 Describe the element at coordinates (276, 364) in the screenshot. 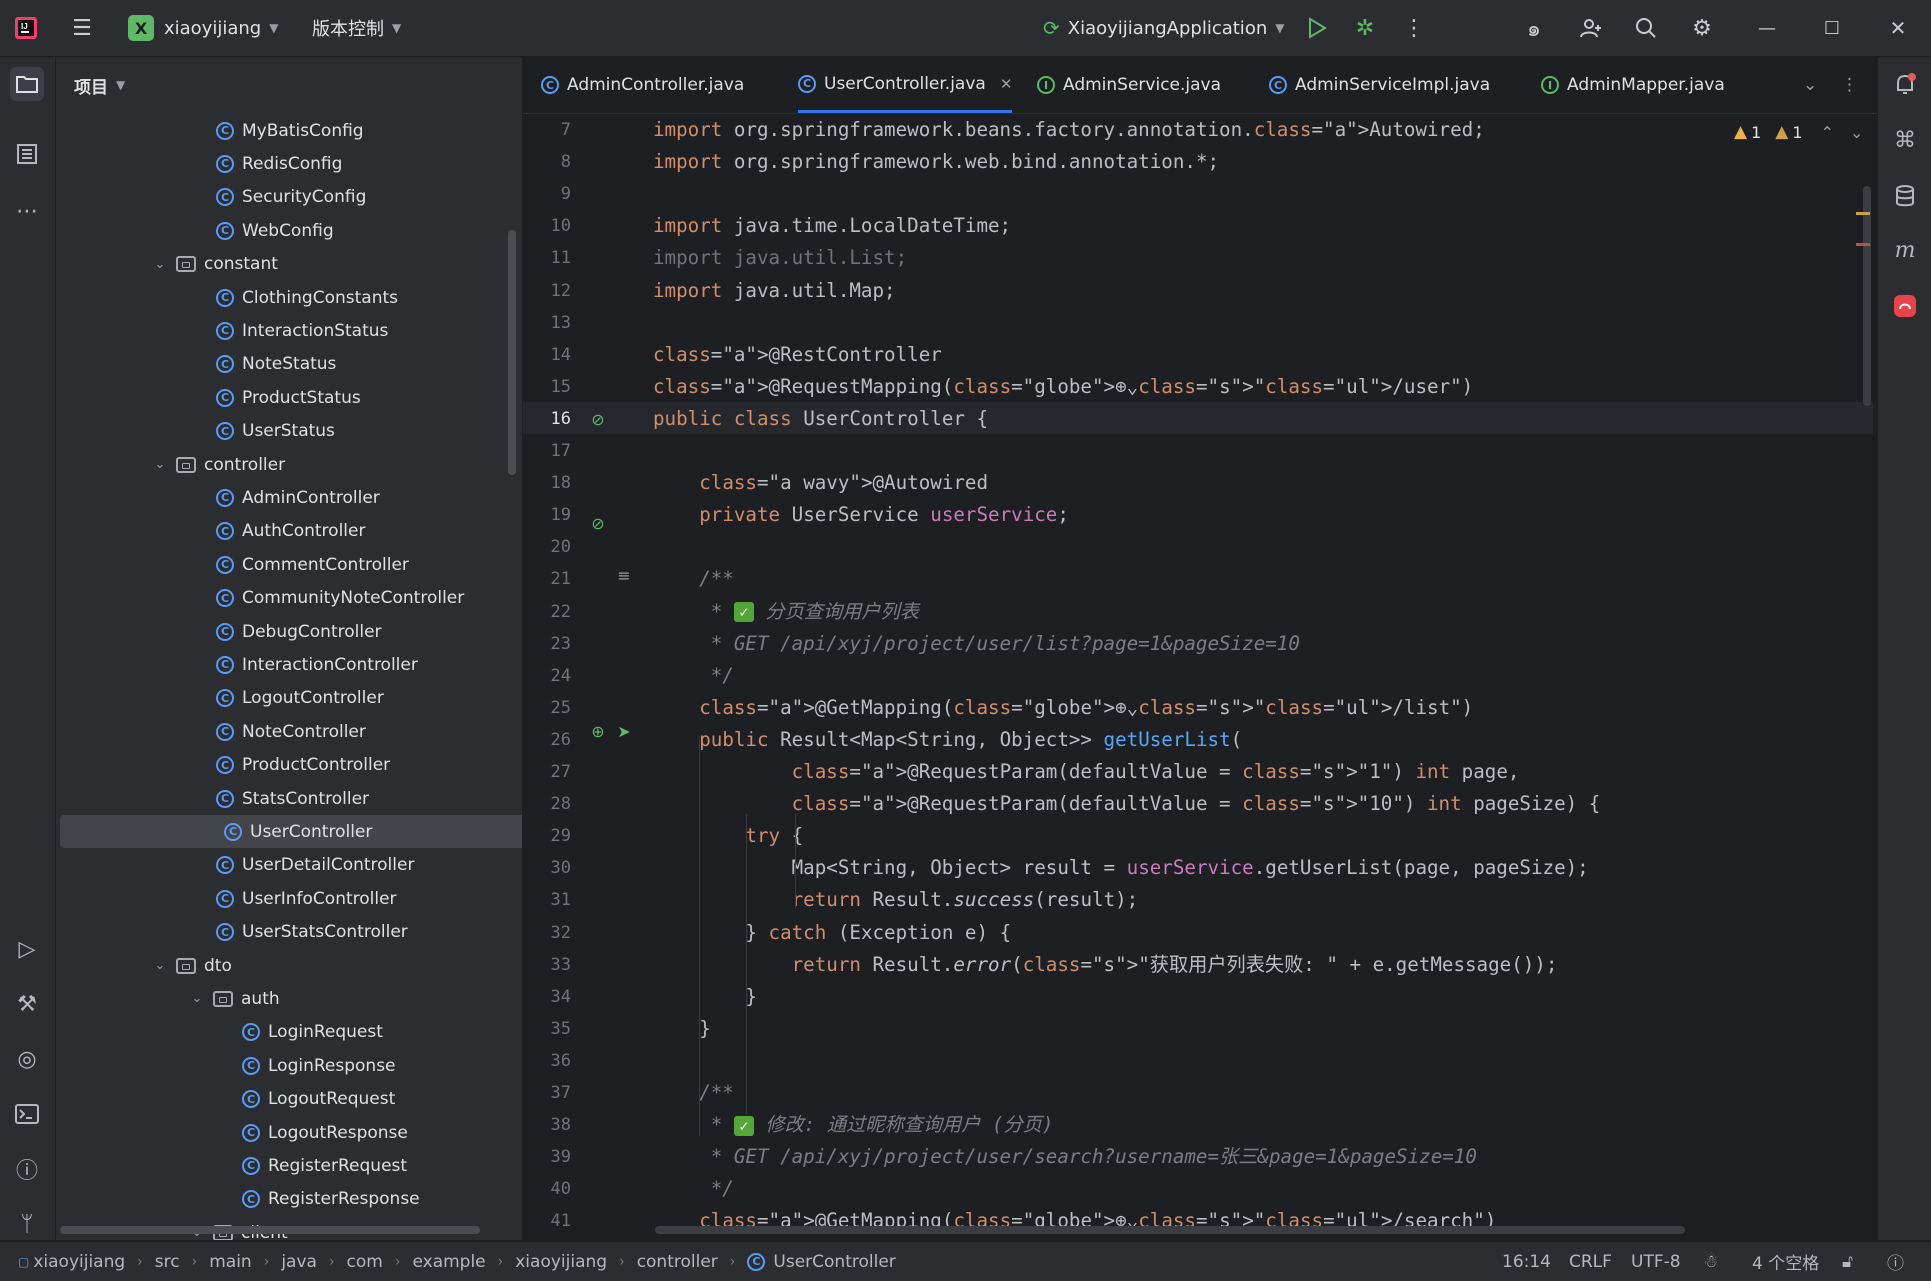

I see `tree-class-item: C NoteStatus` at that location.